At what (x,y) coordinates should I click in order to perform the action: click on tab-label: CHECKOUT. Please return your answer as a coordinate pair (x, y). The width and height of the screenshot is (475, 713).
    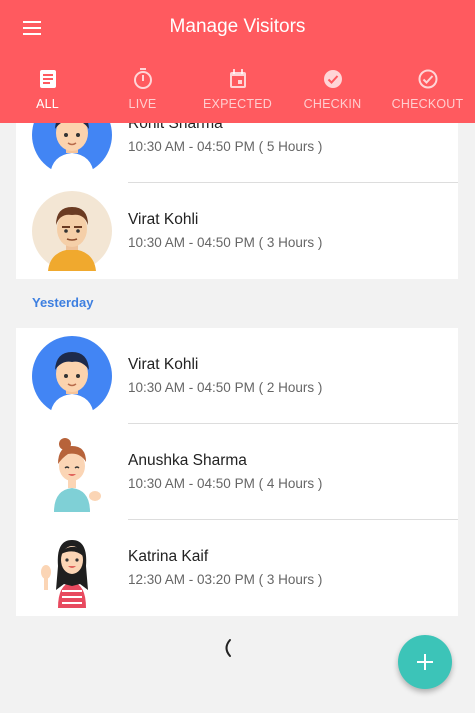
    Looking at the image, I should click on (427, 104).